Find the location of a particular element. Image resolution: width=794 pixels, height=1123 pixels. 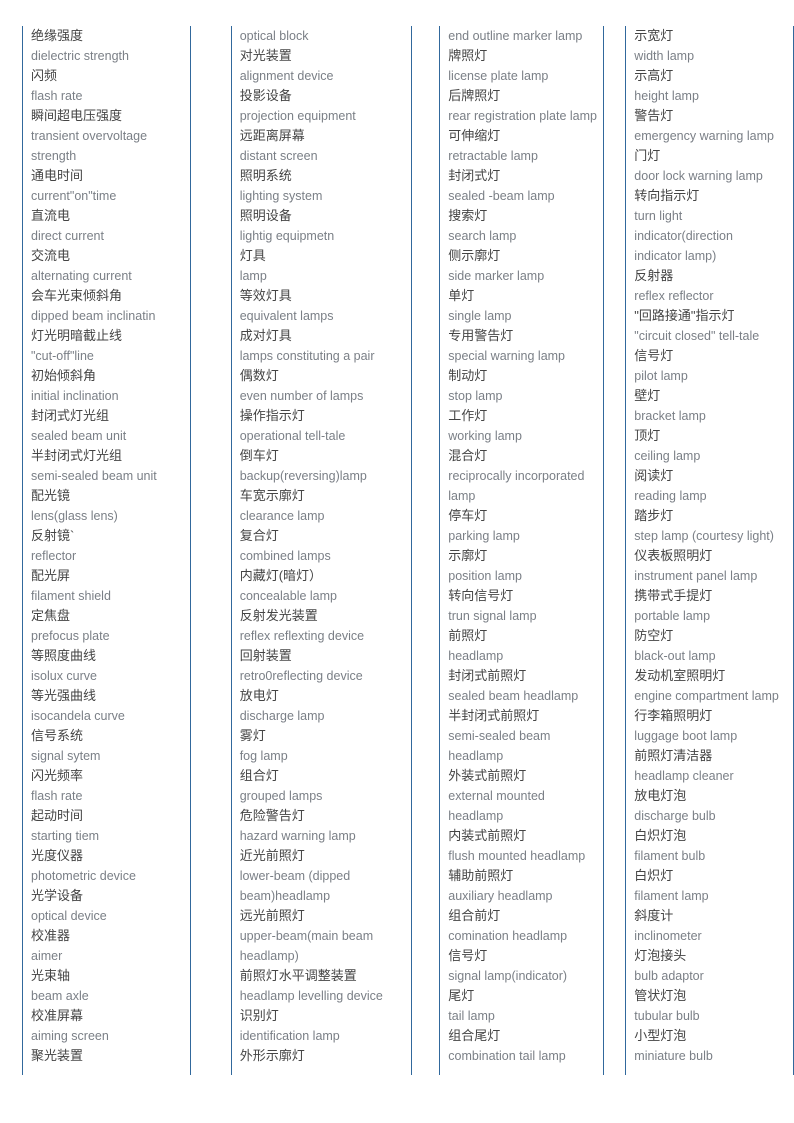

glossary-term-english: retro0reflecting device is located at coordinates (301, 676).